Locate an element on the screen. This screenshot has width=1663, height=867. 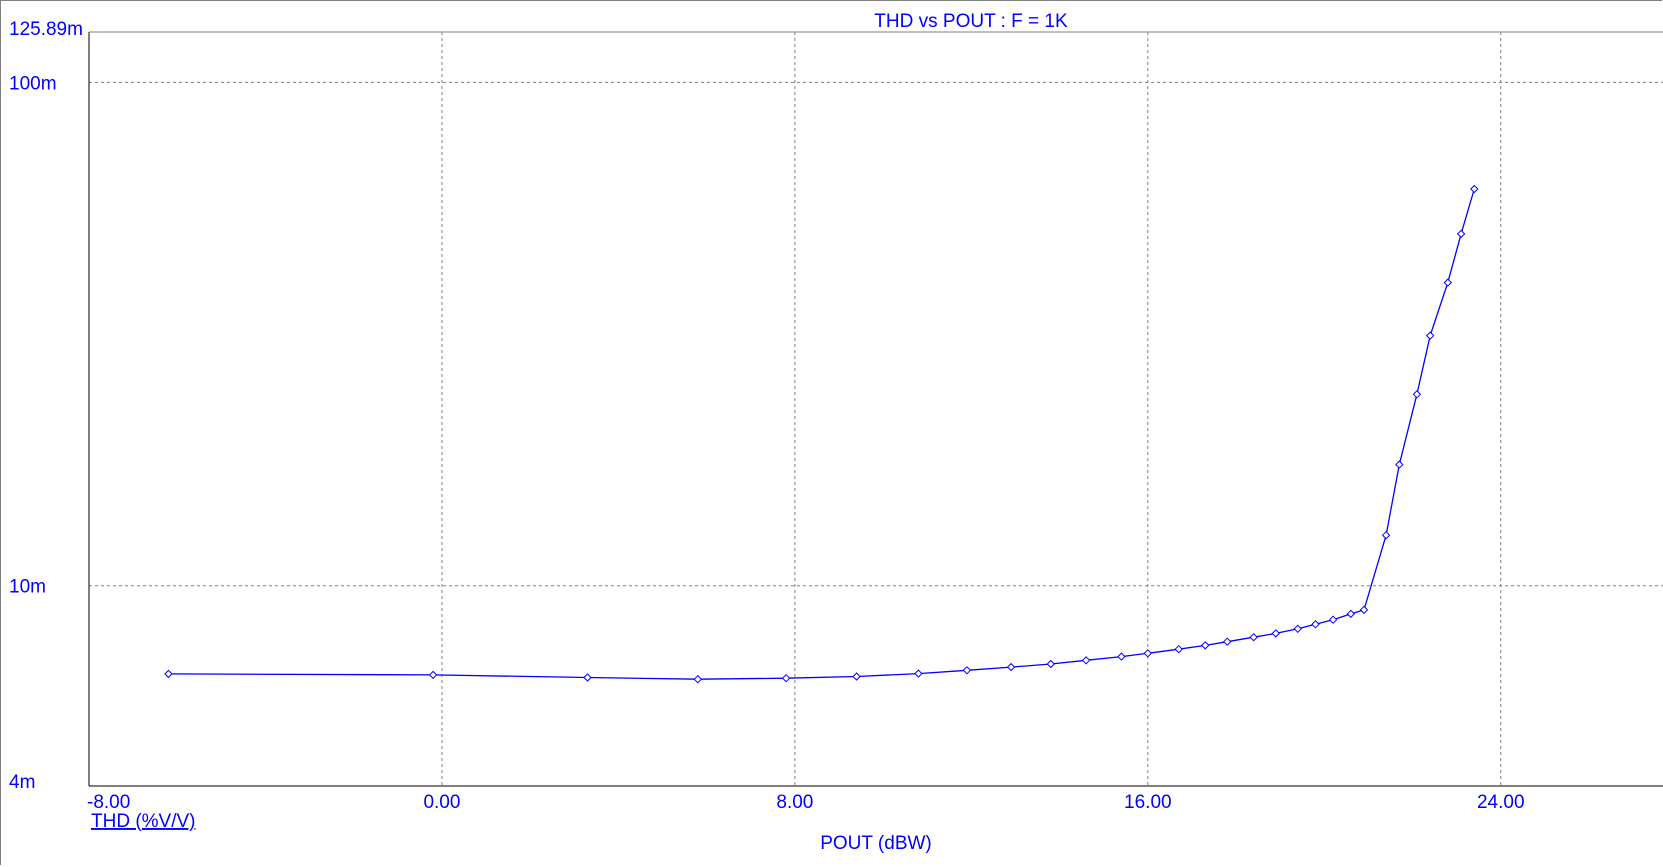
y-tick-label: 10m is located at coordinates (27, 587).